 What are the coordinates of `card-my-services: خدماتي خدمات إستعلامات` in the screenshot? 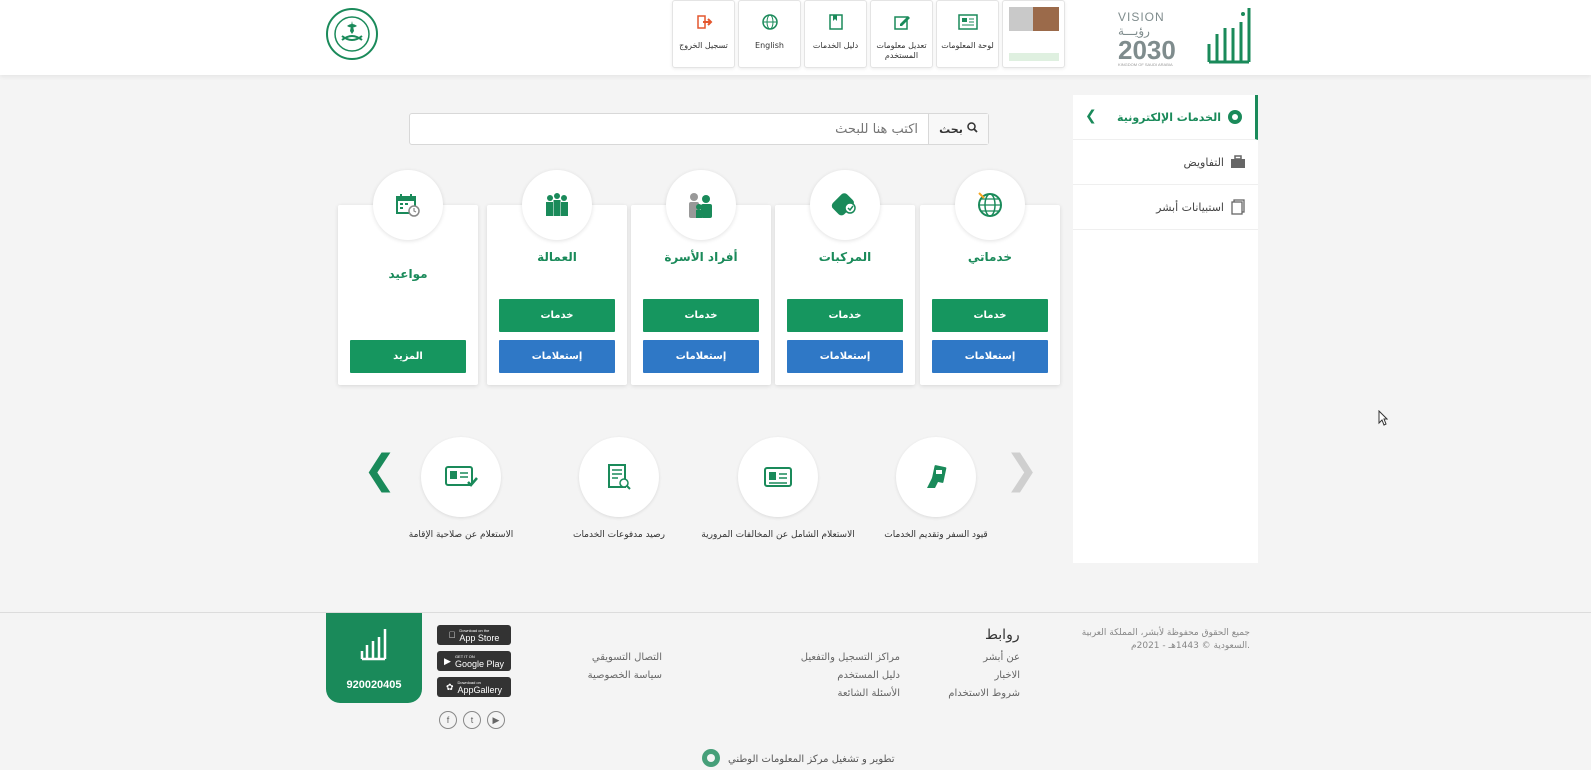 It's located at (990, 277).